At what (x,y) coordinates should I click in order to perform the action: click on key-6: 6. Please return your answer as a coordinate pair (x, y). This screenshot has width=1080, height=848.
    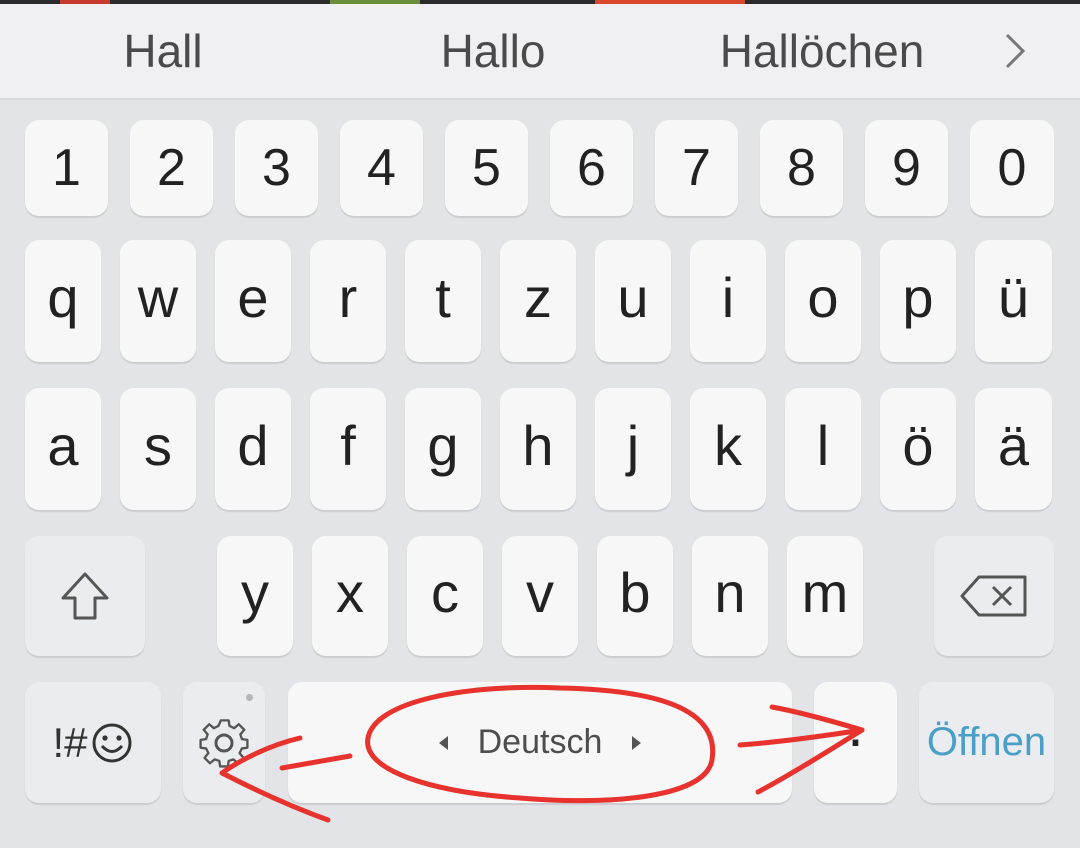
    Looking at the image, I should click on (591, 168).